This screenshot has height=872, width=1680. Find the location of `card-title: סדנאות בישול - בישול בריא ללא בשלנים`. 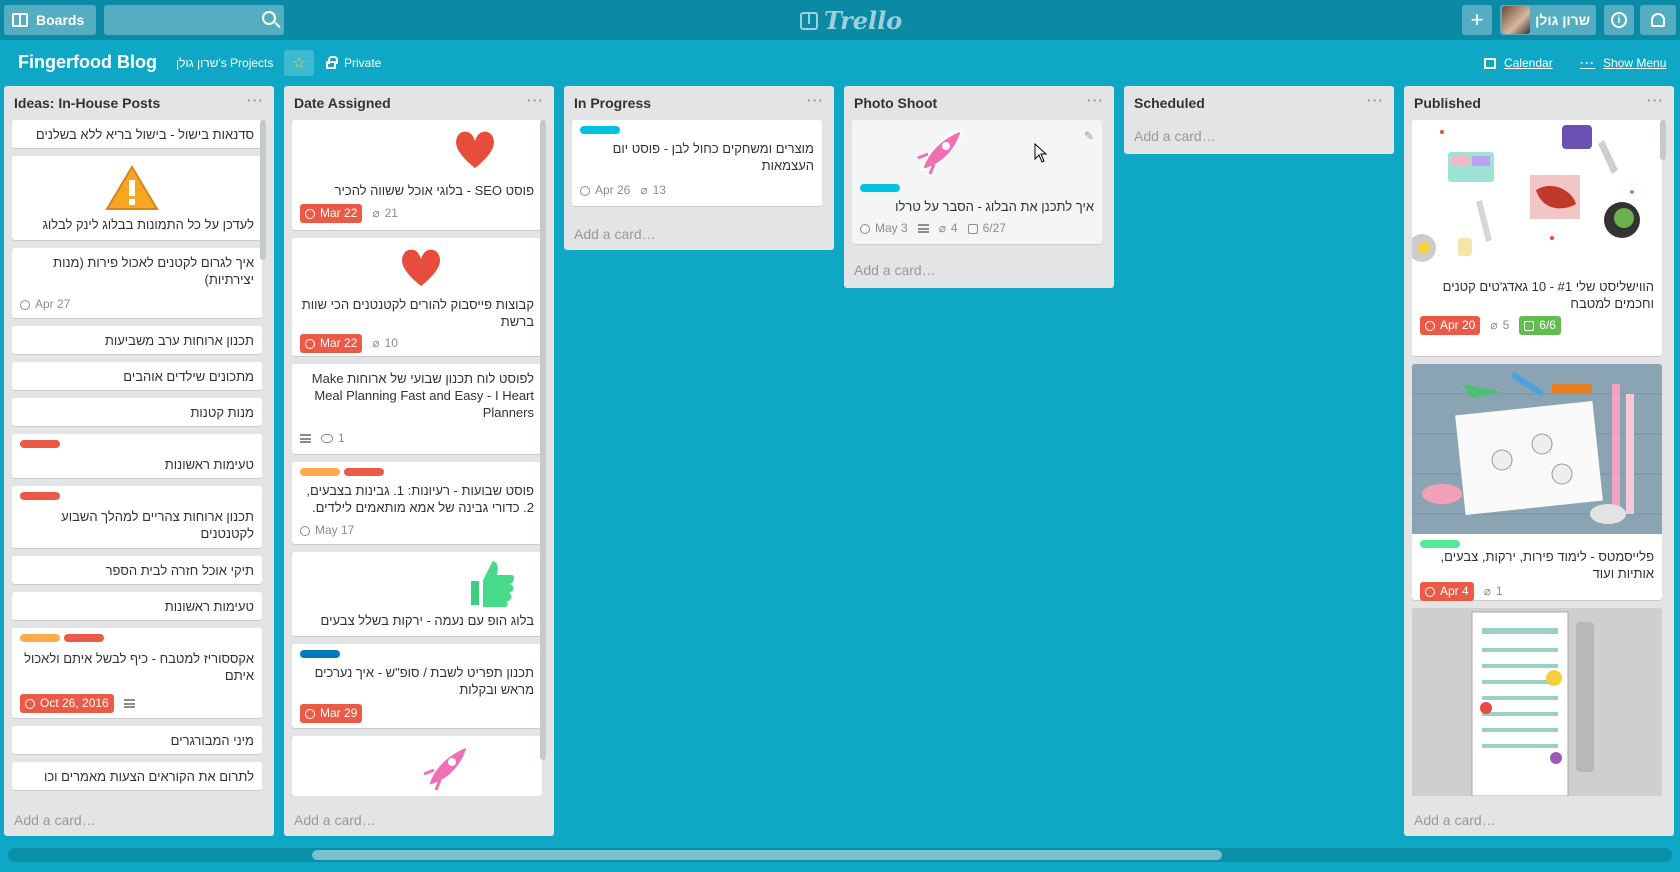

card-title: סדנאות בישול - בישול בריא ללא בשלנים is located at coordinates (144, 134).